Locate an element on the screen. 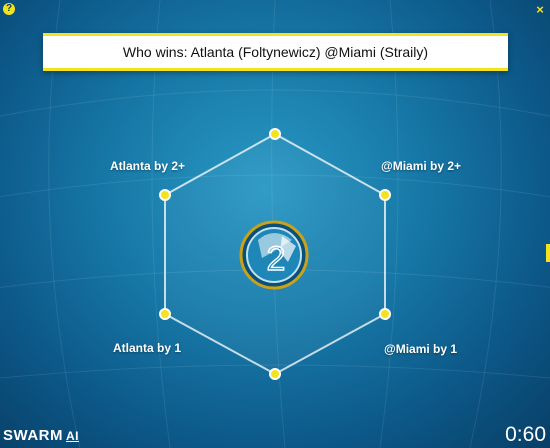 The image size is (550, 448). answer-node-bottom-right is located at coordinates (385, 314).